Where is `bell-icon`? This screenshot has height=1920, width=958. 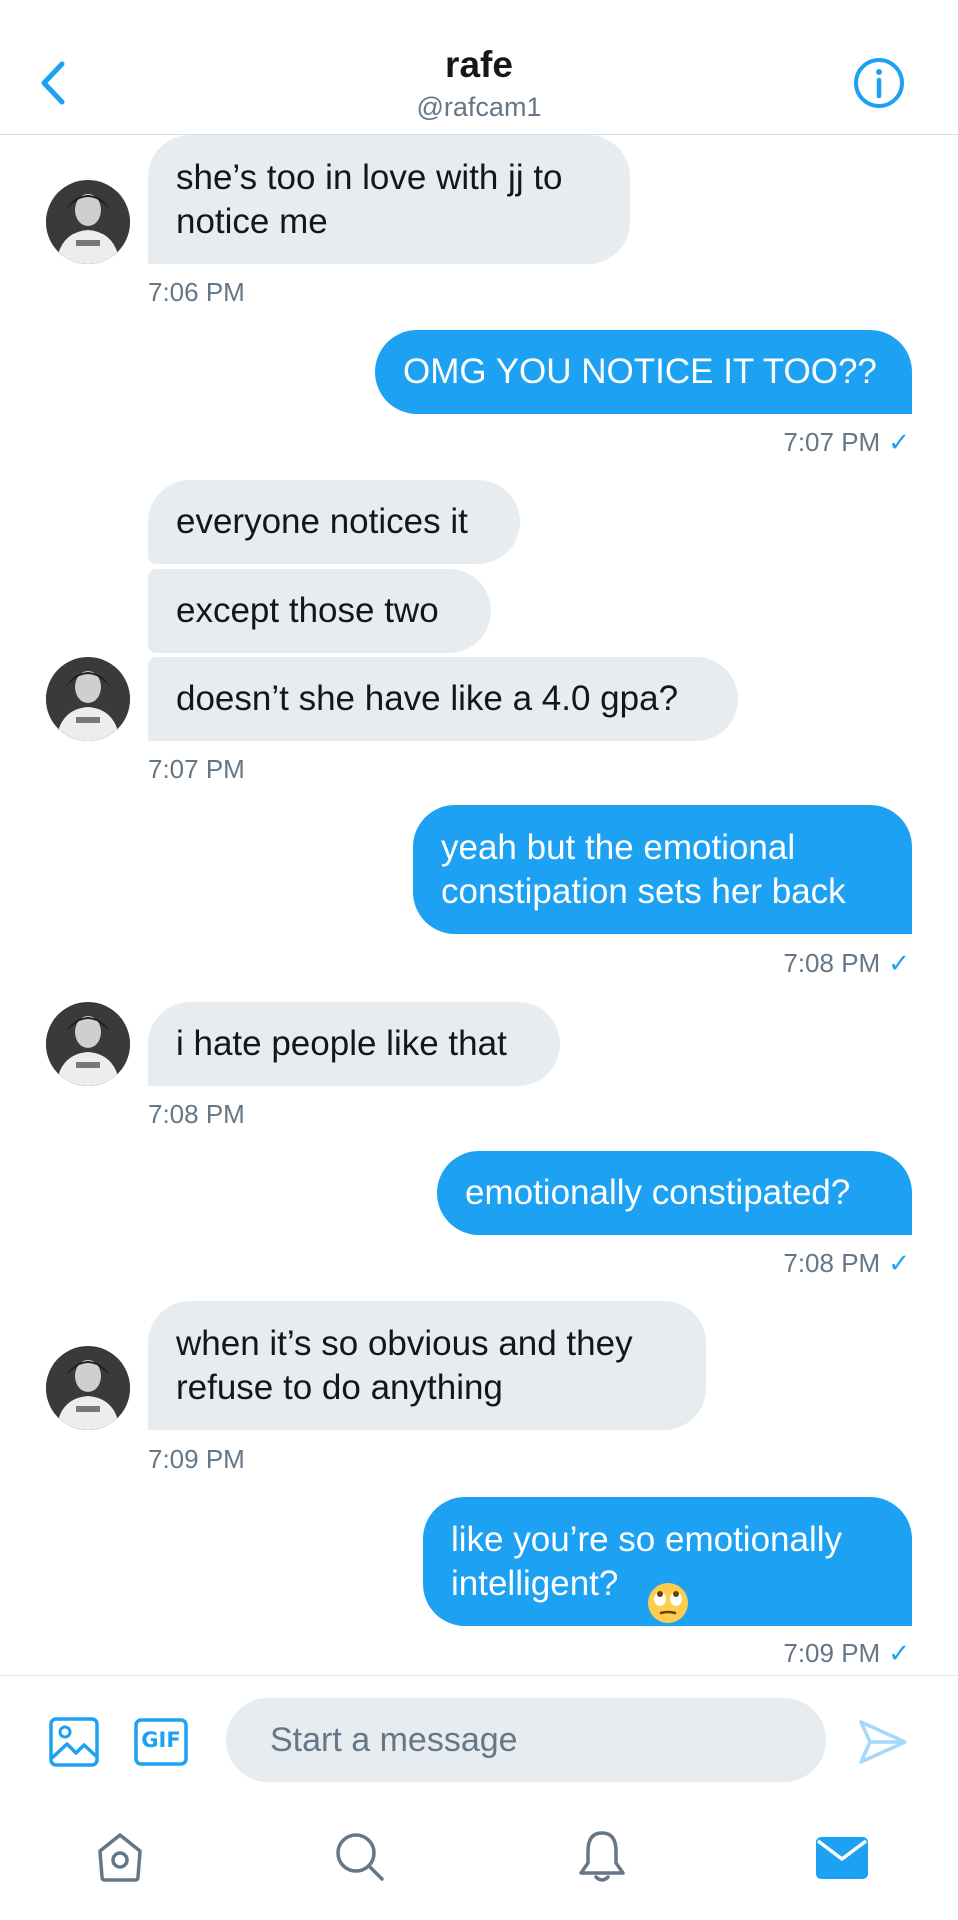
bell-icon is located at coordinates (602, 1856).